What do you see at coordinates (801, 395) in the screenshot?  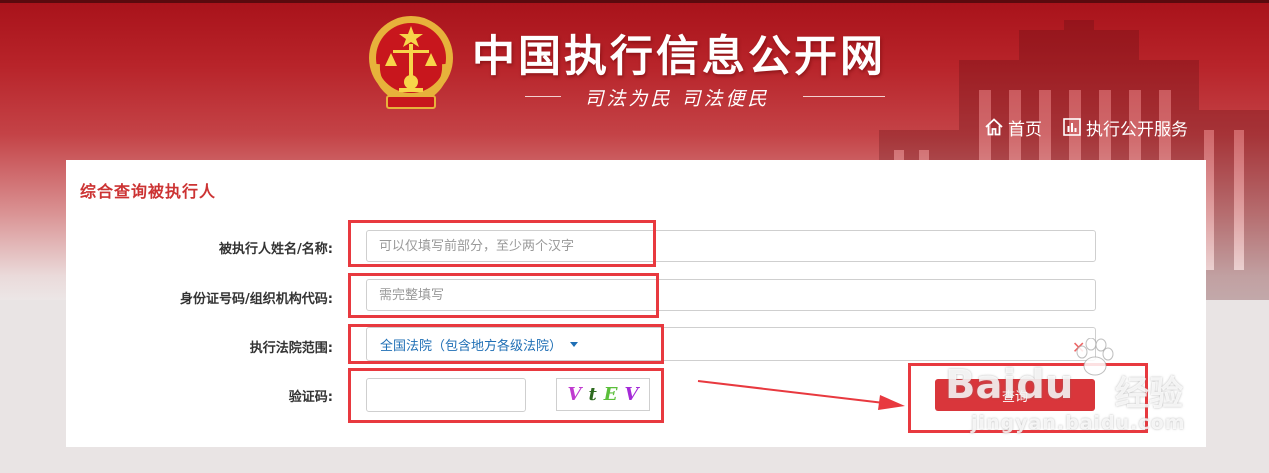 I see `annotation-arrow-icon` at bounding box center [801, 395].